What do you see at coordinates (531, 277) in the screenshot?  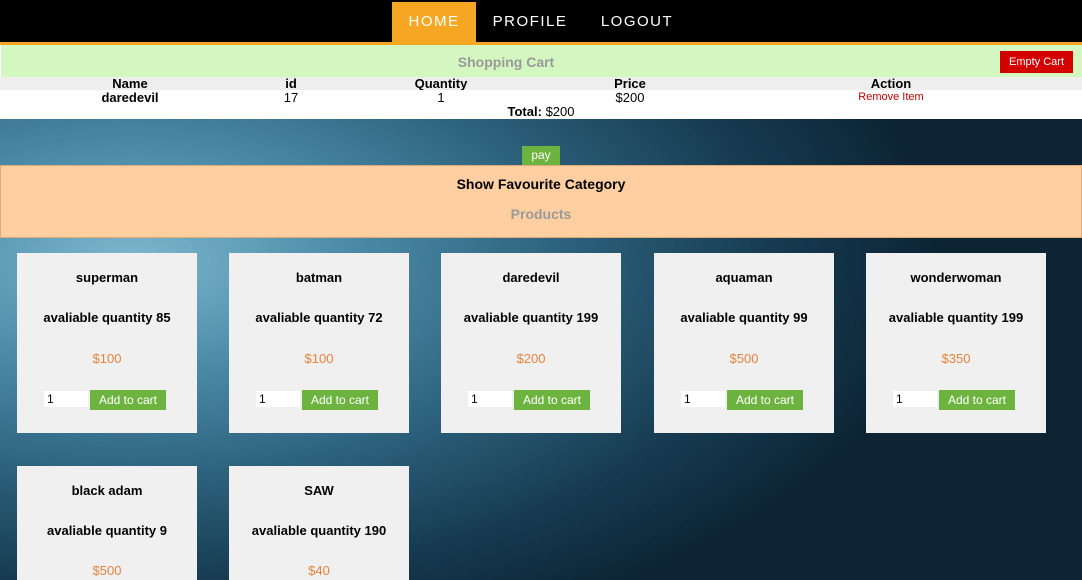 I see `product-name: daredevil` at bounding box center [531, 277].